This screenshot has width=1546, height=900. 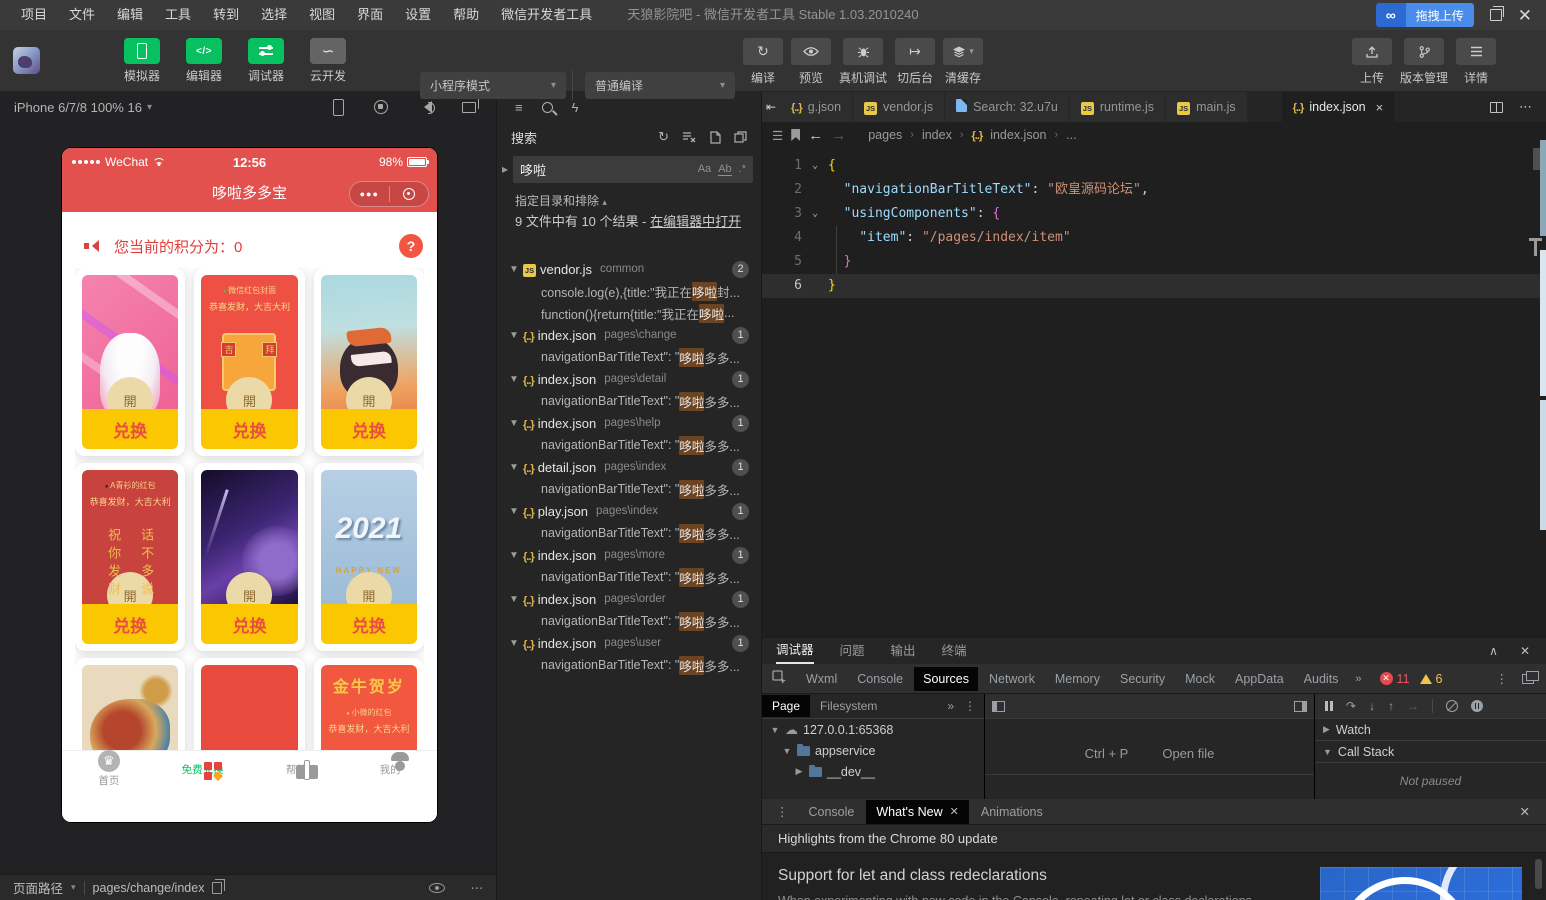 What do you see at coordinates (963, 62) in the screenshot?
I see `clear-cache-button: ▾ 清缓存` at bounding box center [963, 62].